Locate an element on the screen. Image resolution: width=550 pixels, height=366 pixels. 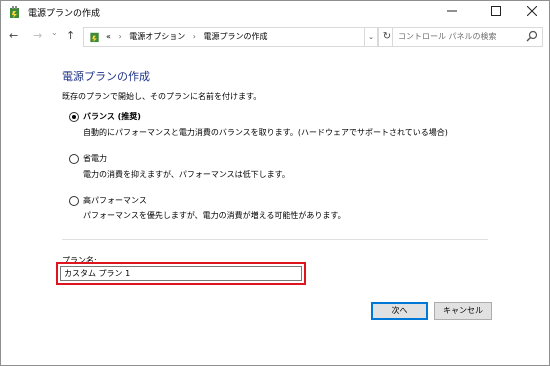
cancel-button: キャンセル is located at coordinates (463, 311).